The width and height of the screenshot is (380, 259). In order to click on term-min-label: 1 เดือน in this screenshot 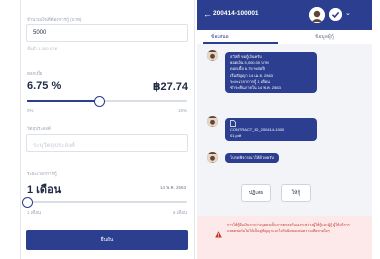, I will do `click(34, 212)`.